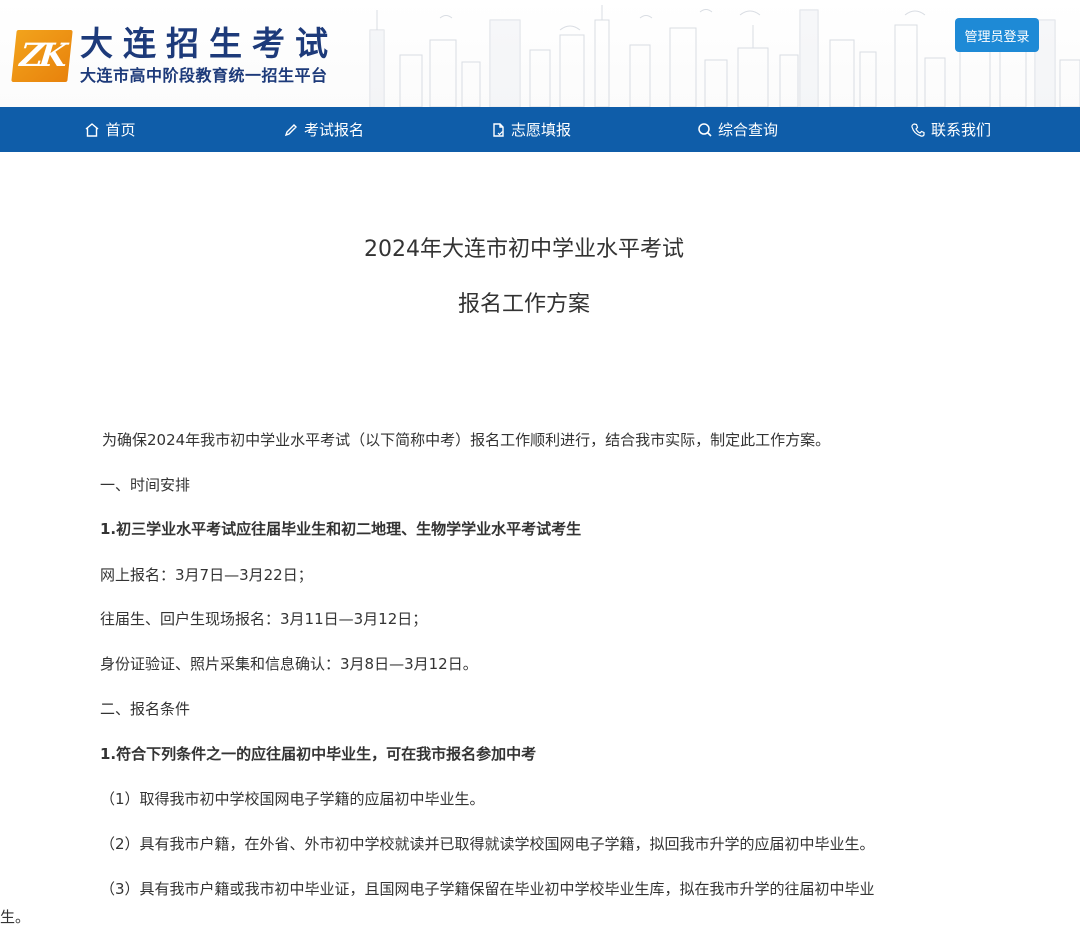 The height and width of the screenshot is (928, 1080). What do you see at coordinates (960, 130) in the screenshot?
I see `nav-item-label: 联系我们` at bounding box center [960, 130].